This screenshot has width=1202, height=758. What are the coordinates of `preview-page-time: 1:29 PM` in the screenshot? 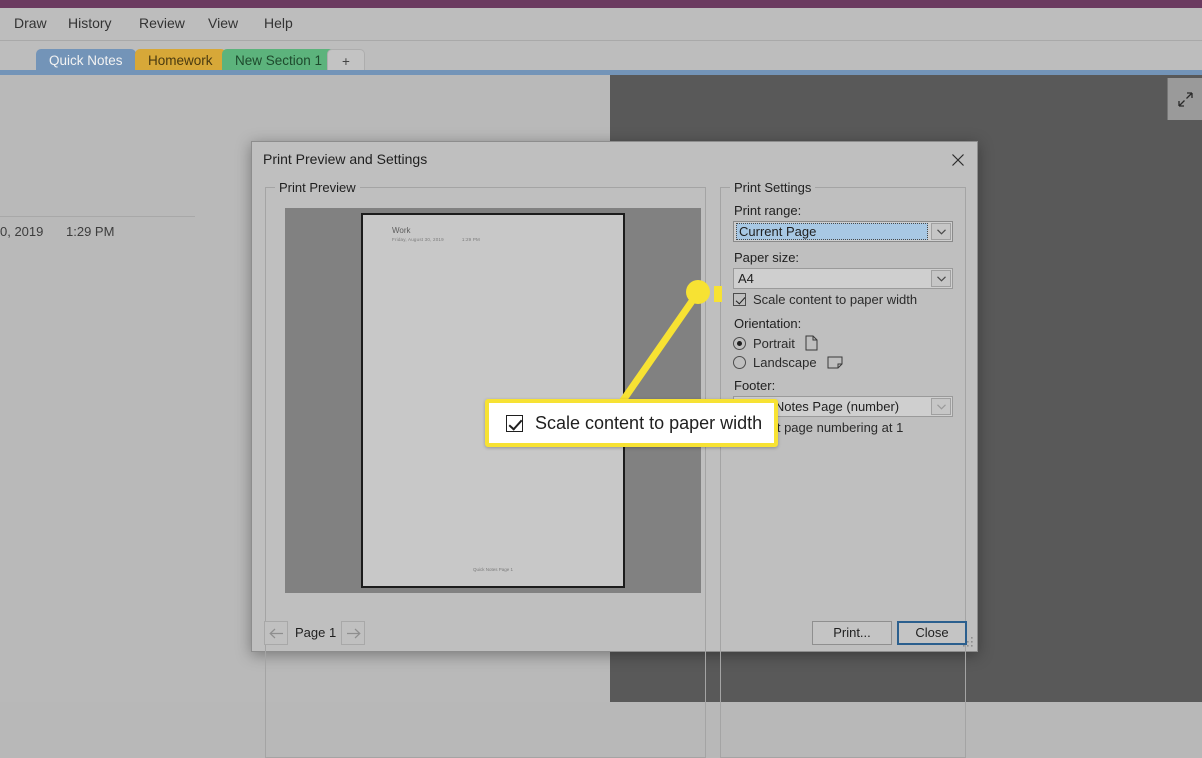 It's located at (470, 239).